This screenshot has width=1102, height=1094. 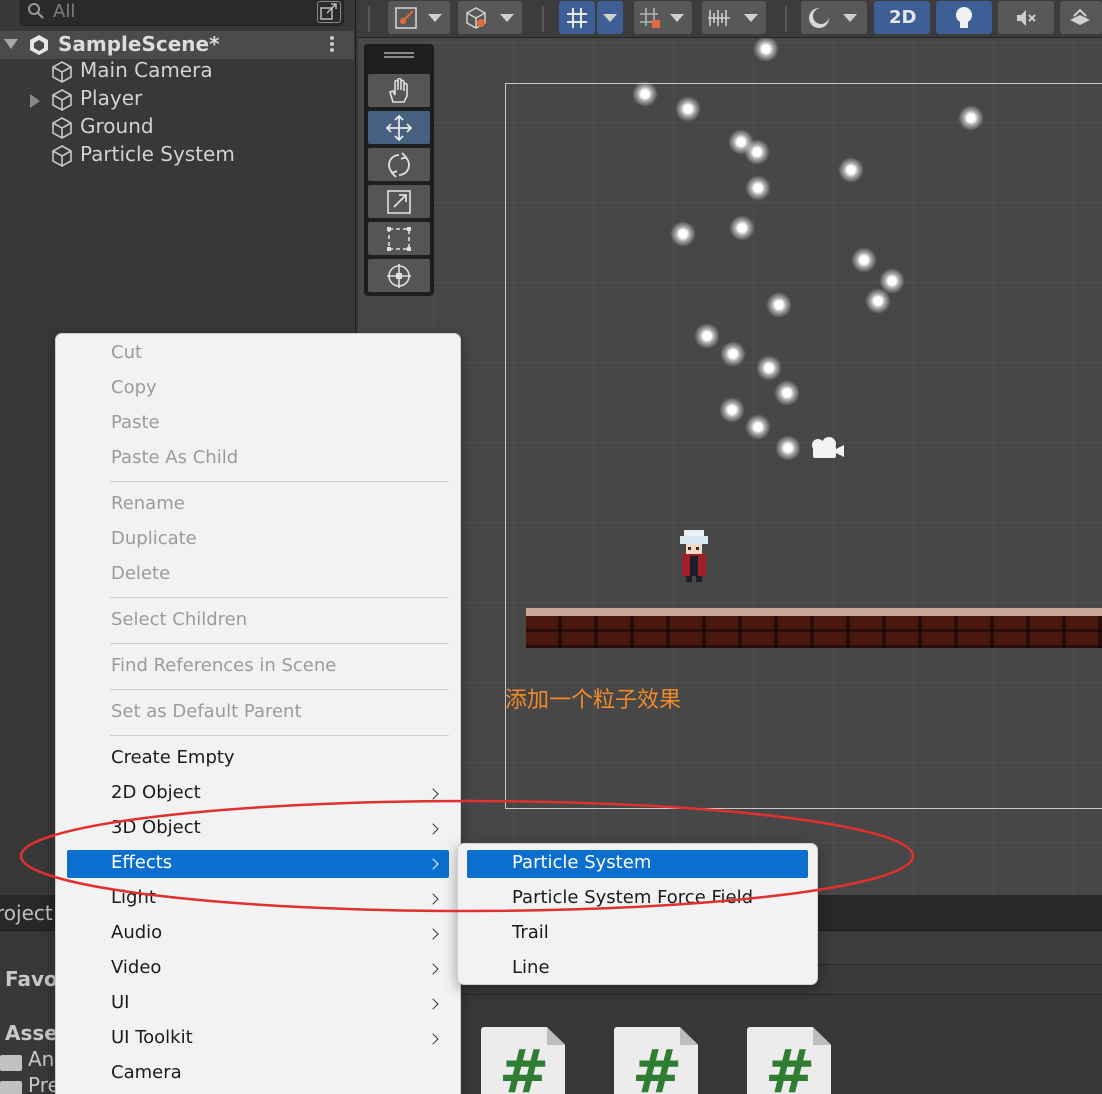 I want to click on tool-handle-rotation-button, so click(x=490, y=17).